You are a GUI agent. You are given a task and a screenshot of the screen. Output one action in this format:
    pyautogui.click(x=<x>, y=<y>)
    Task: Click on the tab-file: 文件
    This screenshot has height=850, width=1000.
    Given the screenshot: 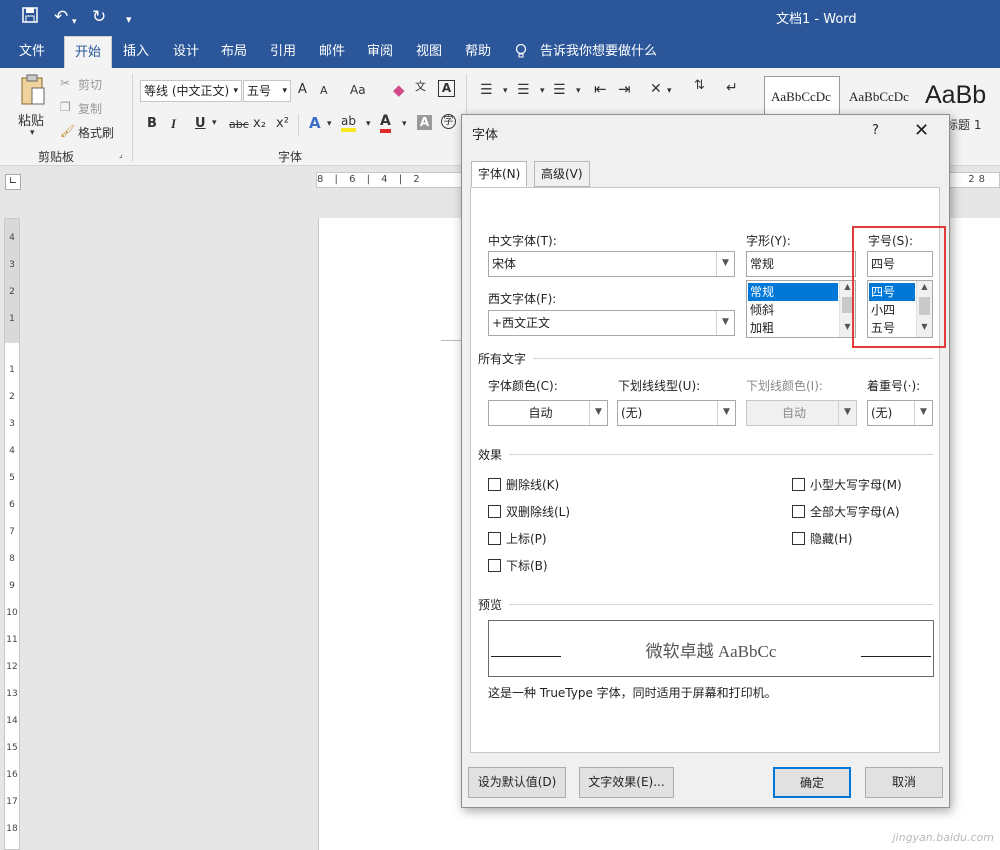 What is the action you would take?
    pyautogui.click(x=32, y=52)
    